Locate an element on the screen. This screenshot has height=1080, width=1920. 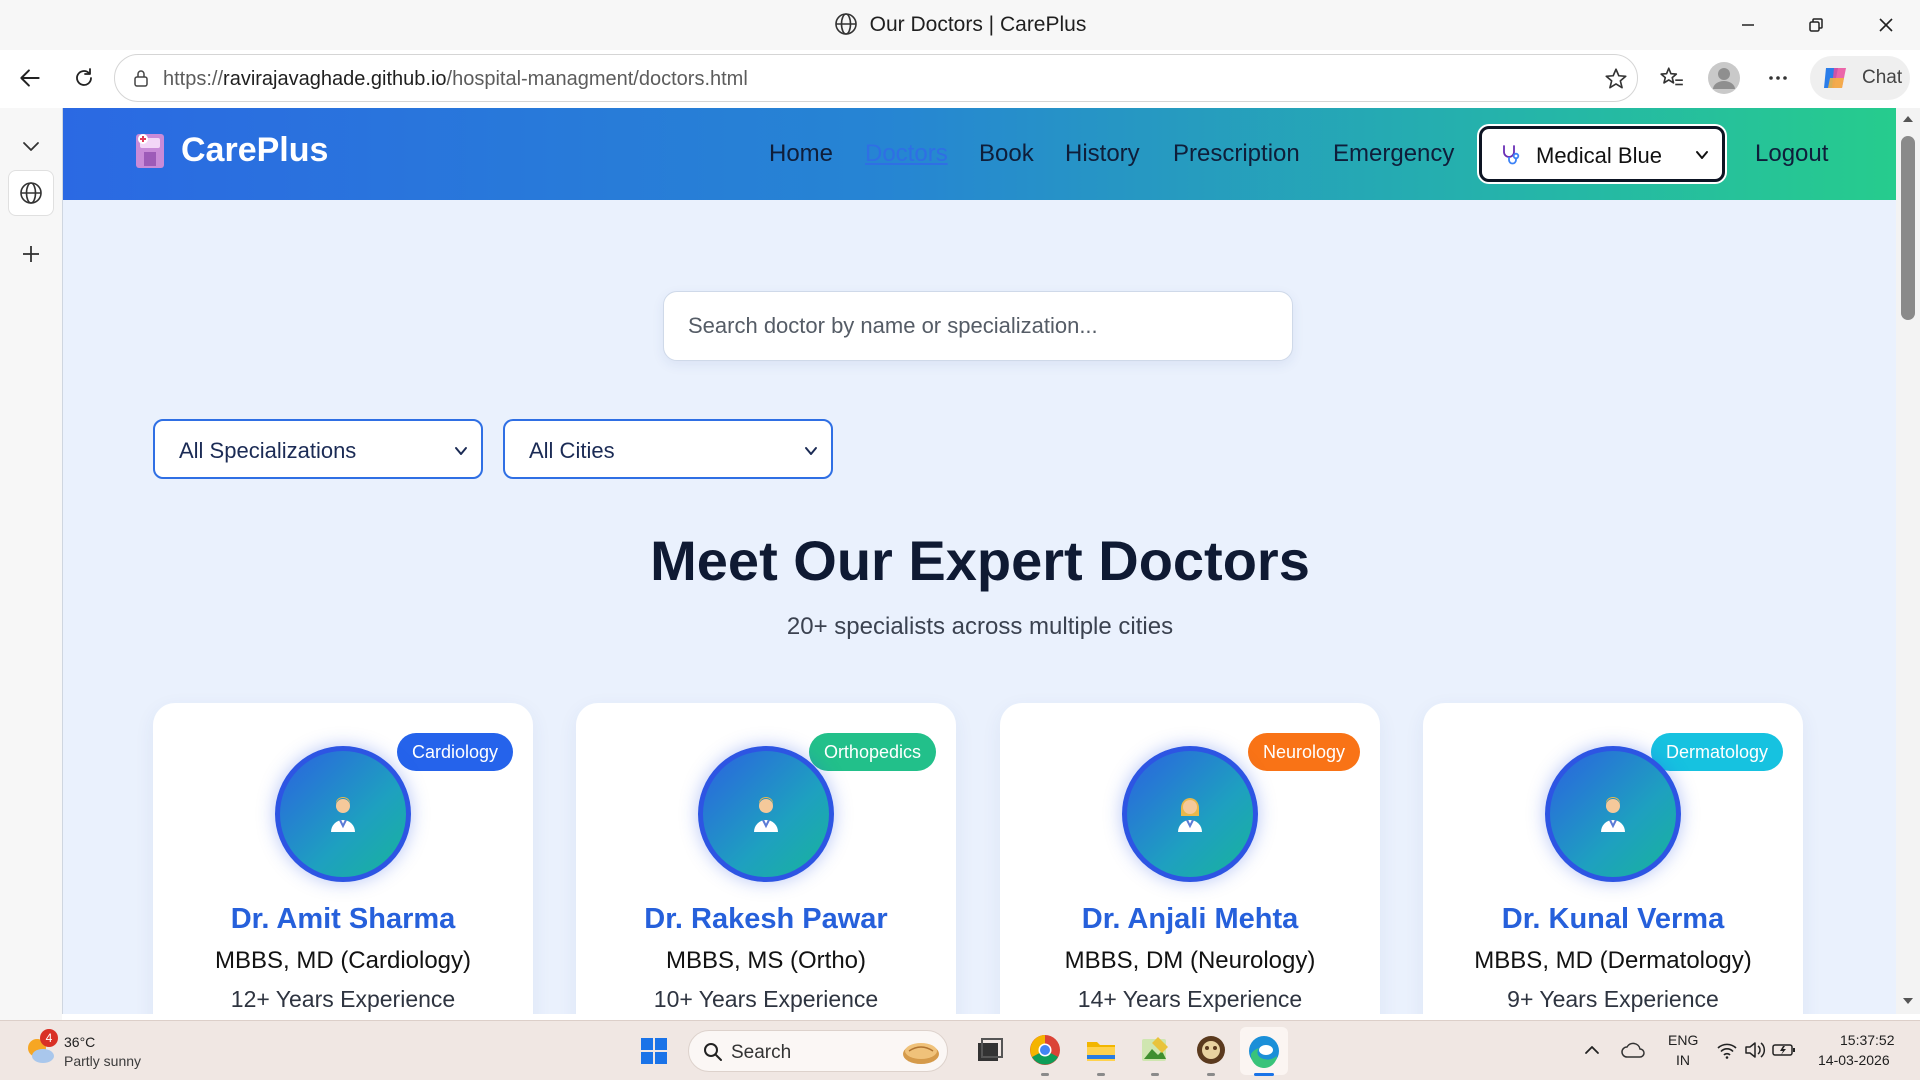
clock-date: 14-03-2026 is located at coordinates (1854, 1060).